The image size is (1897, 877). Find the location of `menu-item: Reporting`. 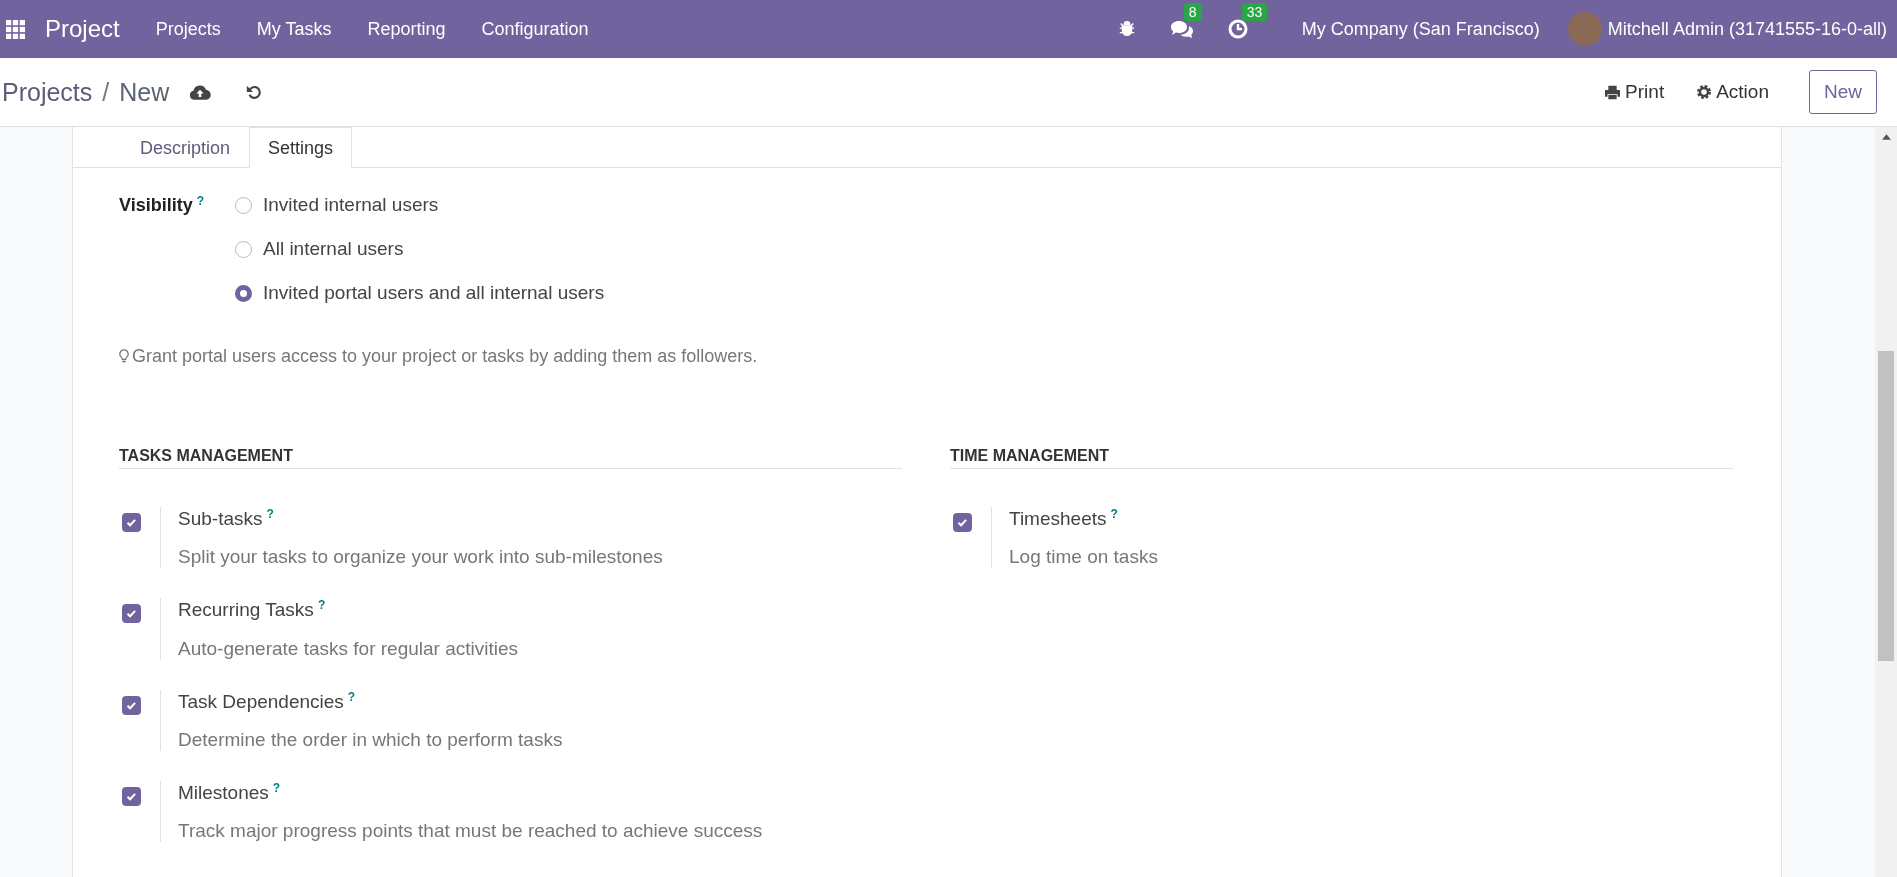

menu-item: Reporting is located at coordinates (406, 29).